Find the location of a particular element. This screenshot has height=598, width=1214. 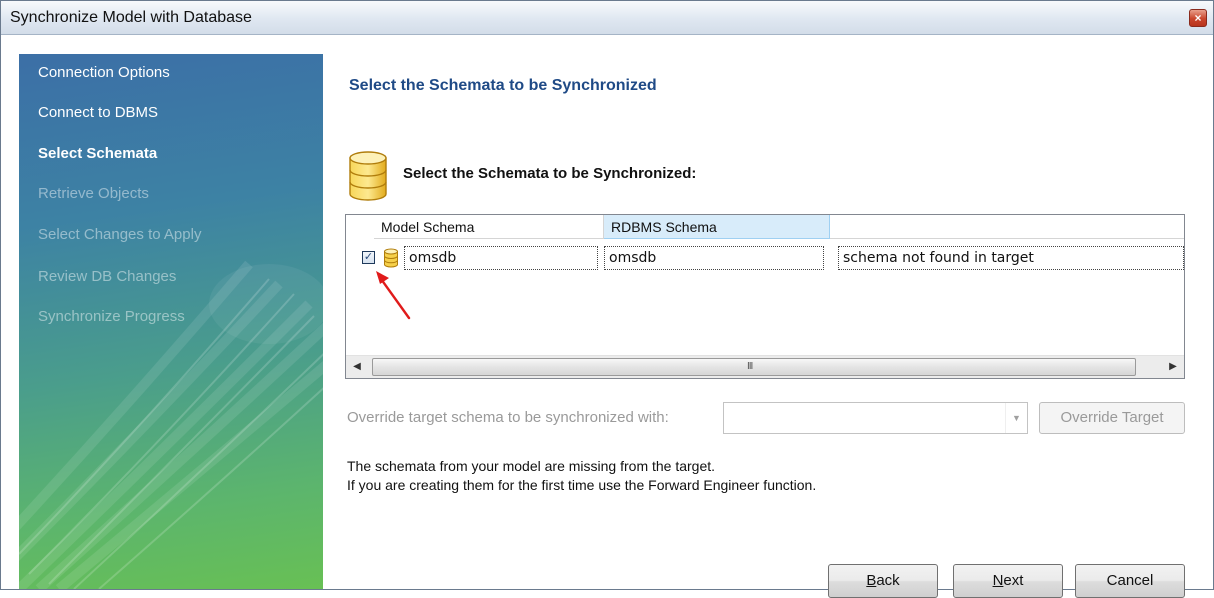

step-select-schemata: Select Schemata is located at coordinates (98, 153).